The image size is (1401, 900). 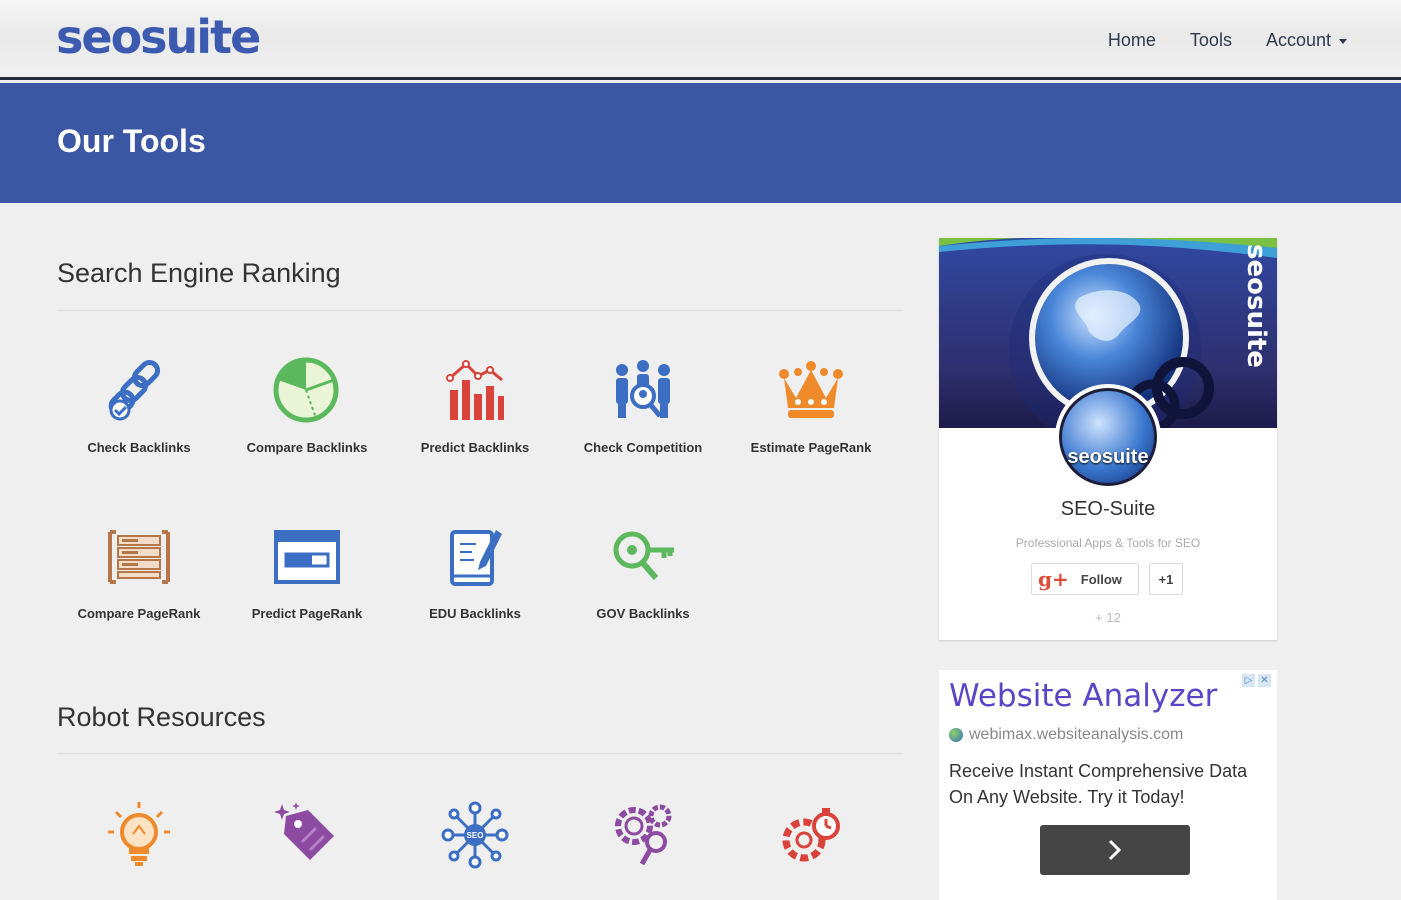 I want to click on lightbulb-icon, so click(x=139, y=834).